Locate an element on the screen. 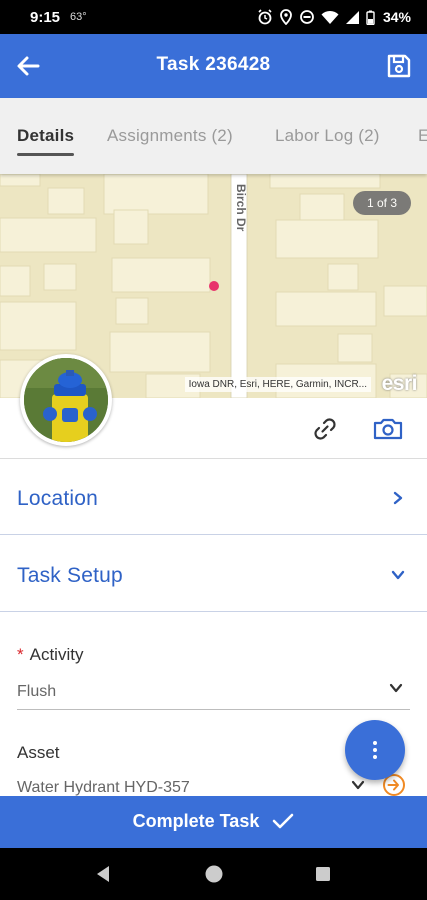  home-nav-icon is located at coordinates (214, 874).